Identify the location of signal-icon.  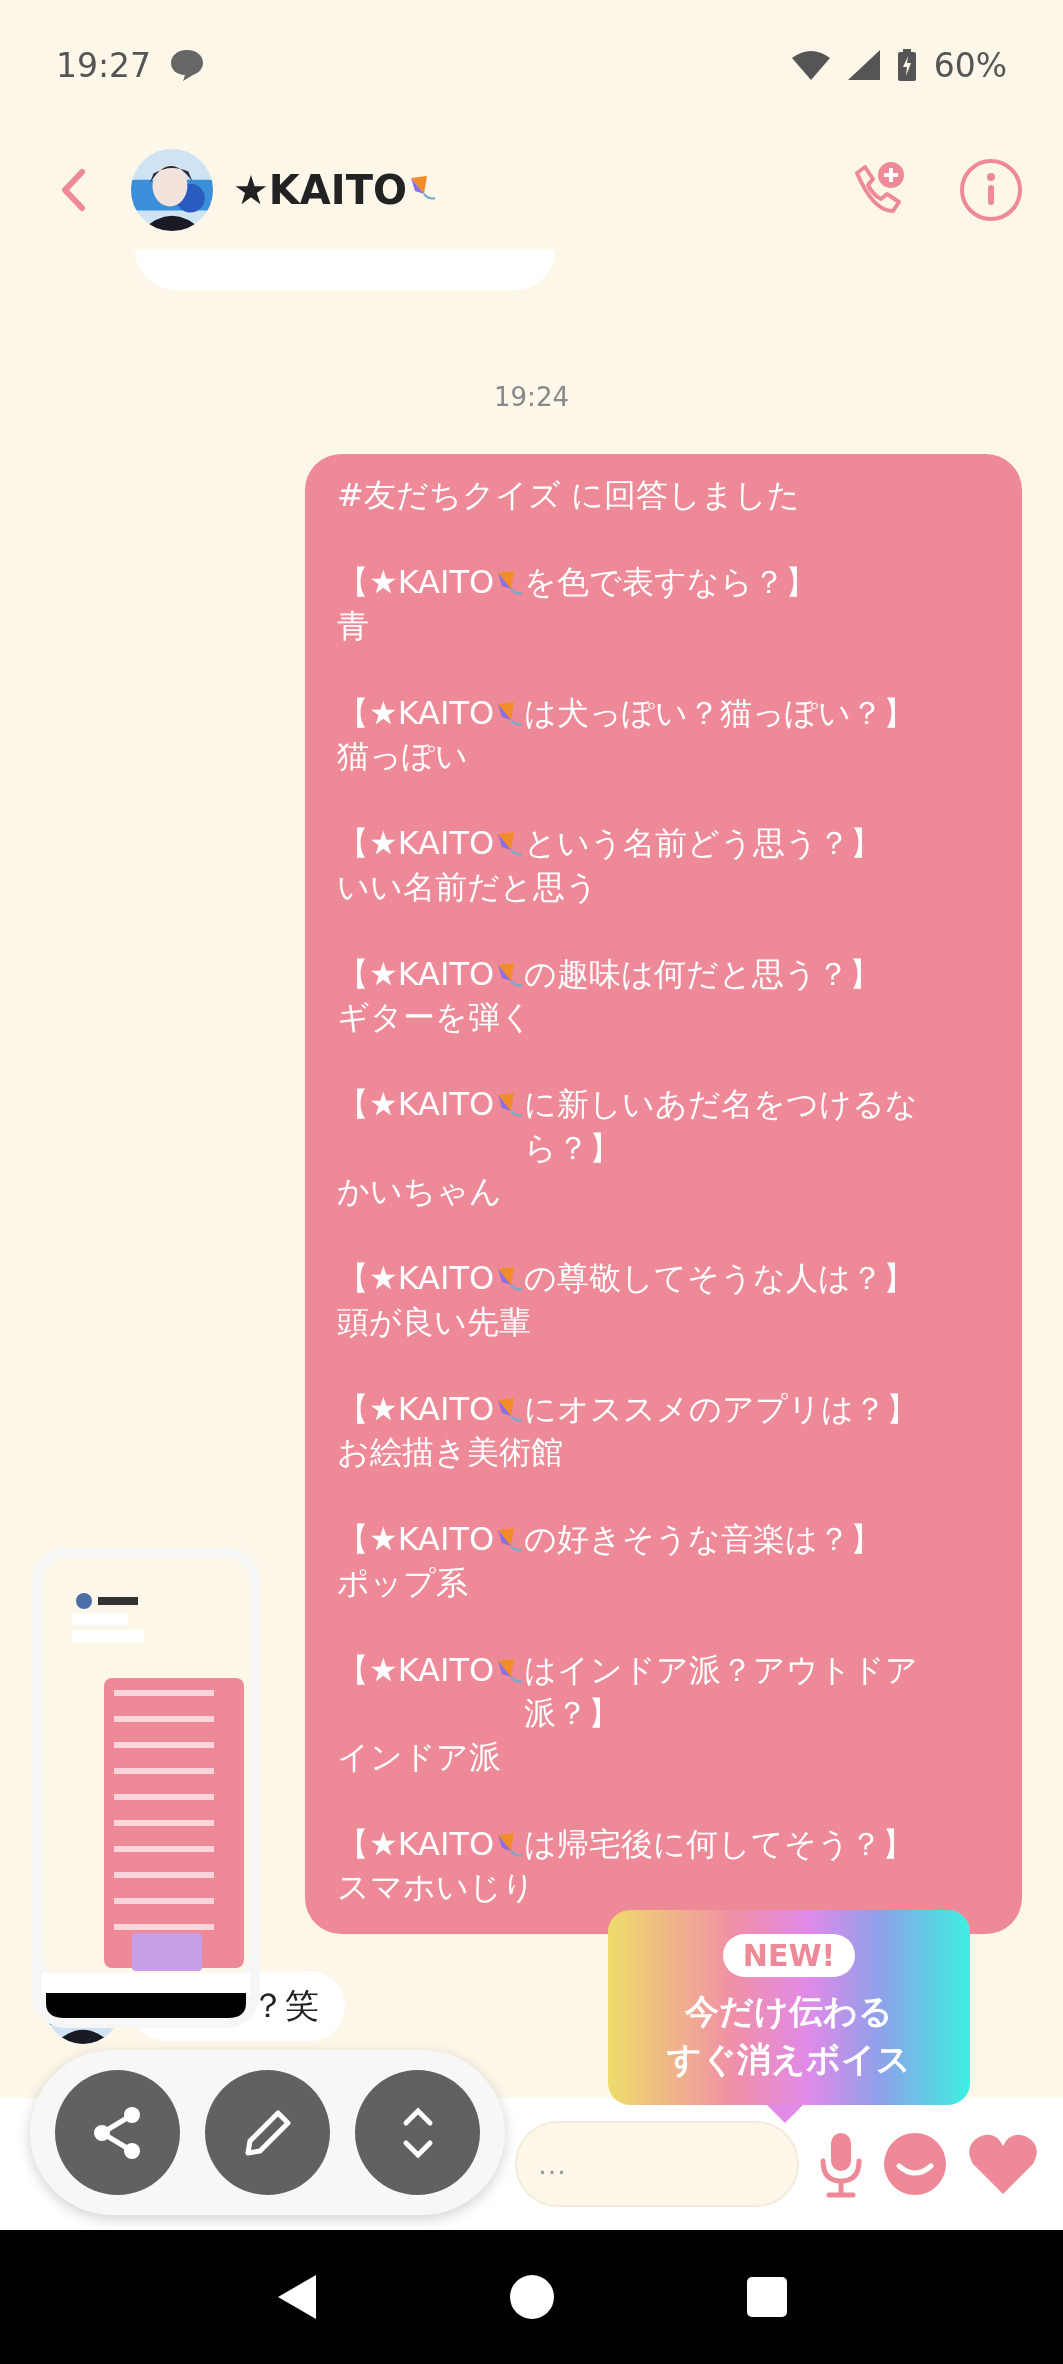
(863, 65).